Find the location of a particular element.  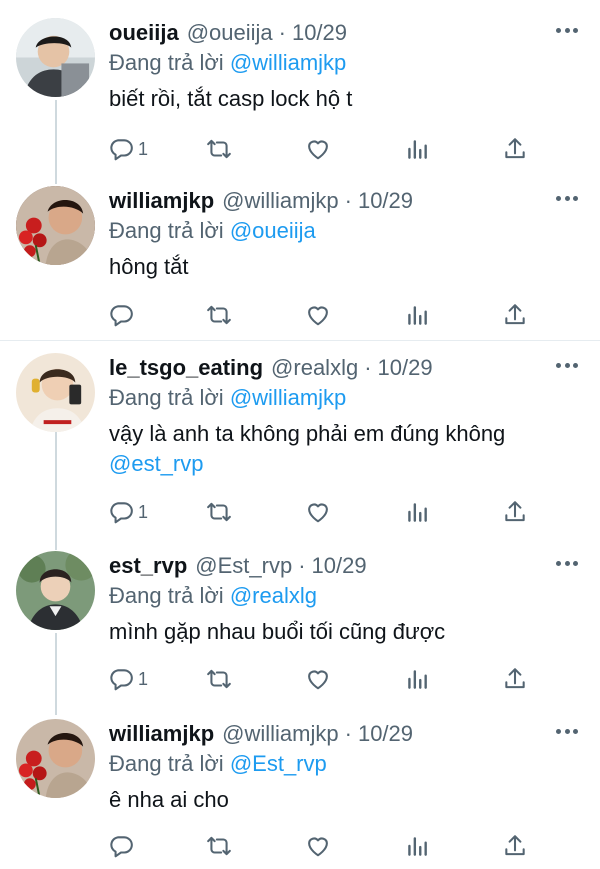

tweet-text-content: biết rồi, tắt casp lock hộ t is located at coordinates (231, 98).